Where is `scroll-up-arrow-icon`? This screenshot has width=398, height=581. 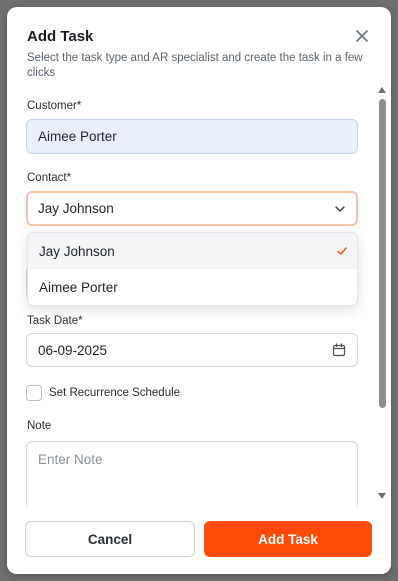 scroll-up-arrow-icon is located at coordinates (382, 90).